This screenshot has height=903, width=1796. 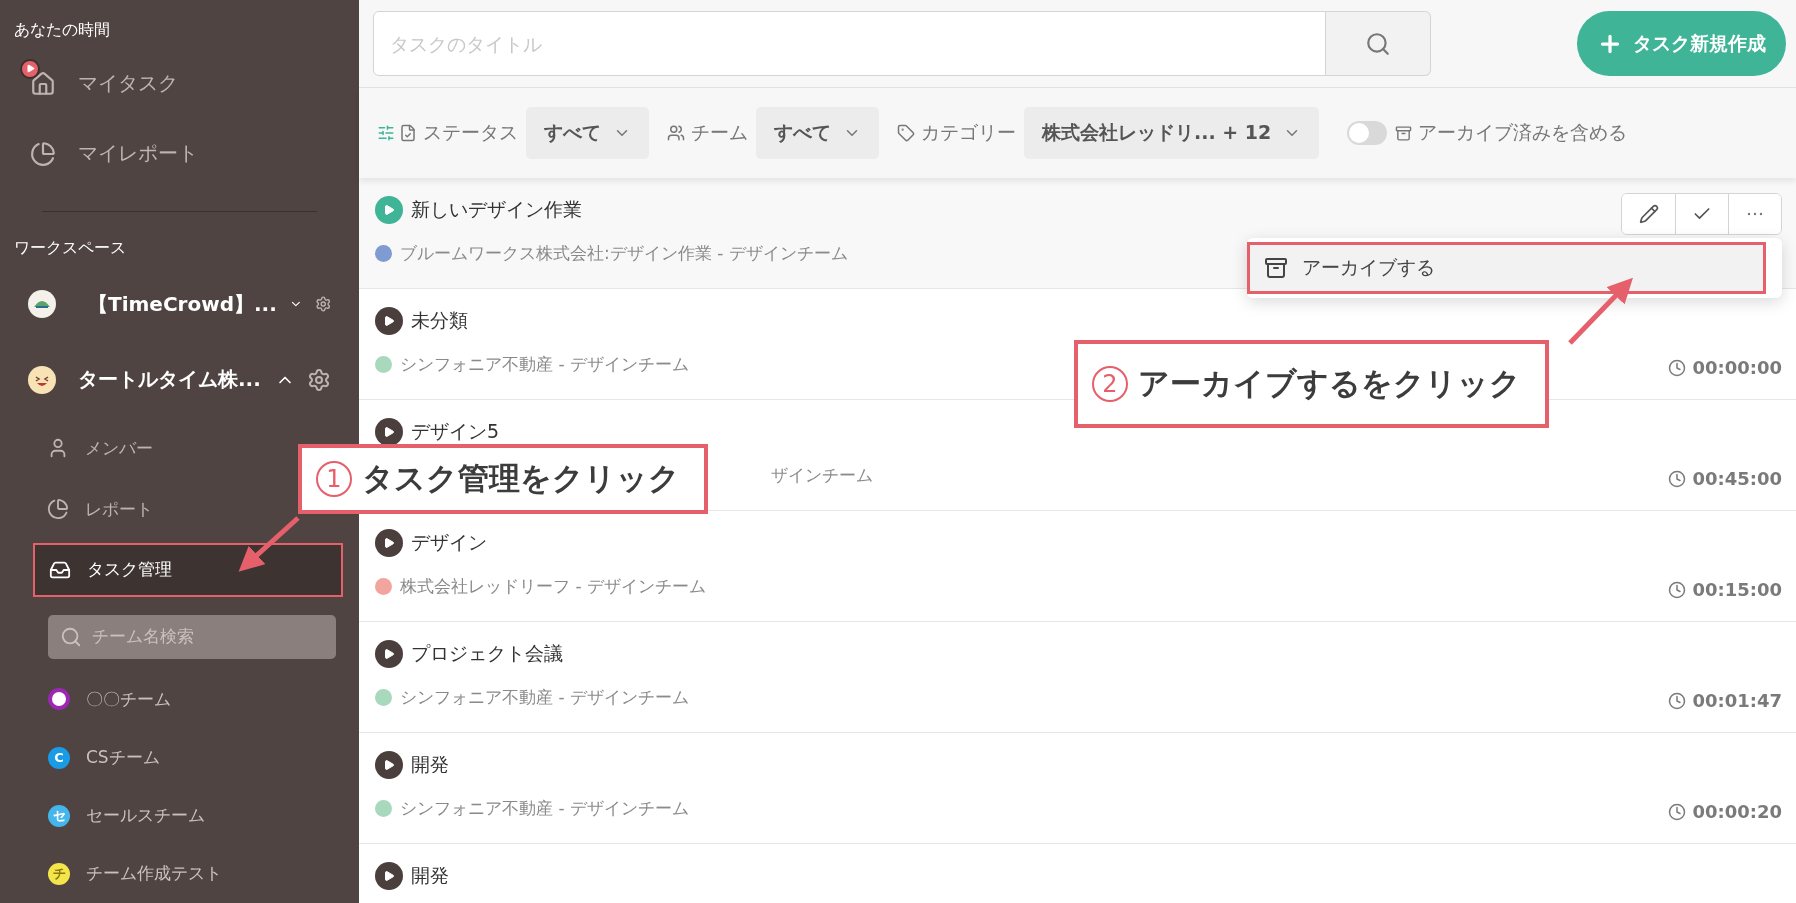 What do you see at coordinates (1648, 214) in the screenshot?
I see `pencil-icon` at bounding box center [1648, 214].